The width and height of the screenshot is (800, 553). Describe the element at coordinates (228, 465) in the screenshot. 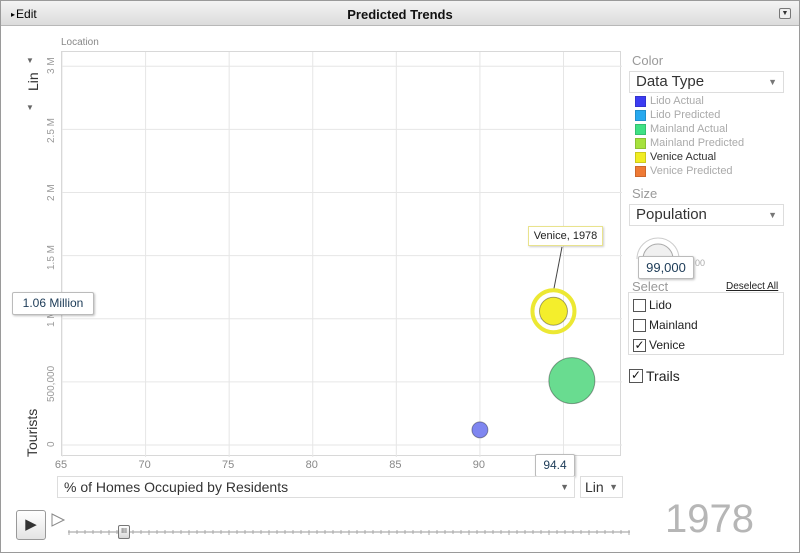

I see `x-tick-label: 75` at that location.